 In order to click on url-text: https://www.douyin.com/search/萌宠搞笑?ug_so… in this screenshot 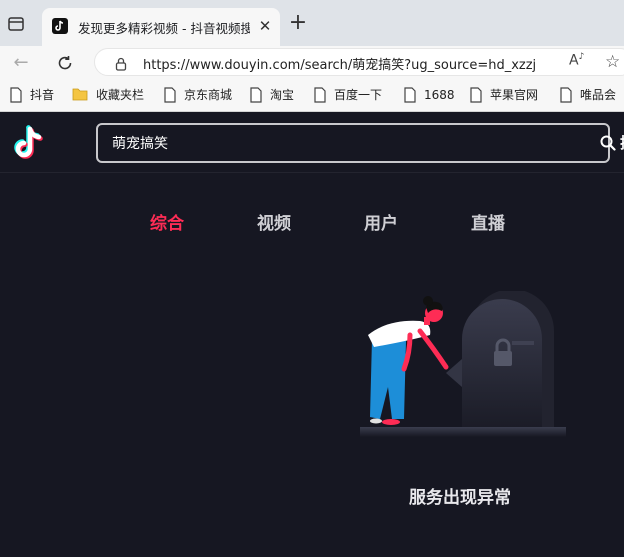, I will do `click(340, 65)`.